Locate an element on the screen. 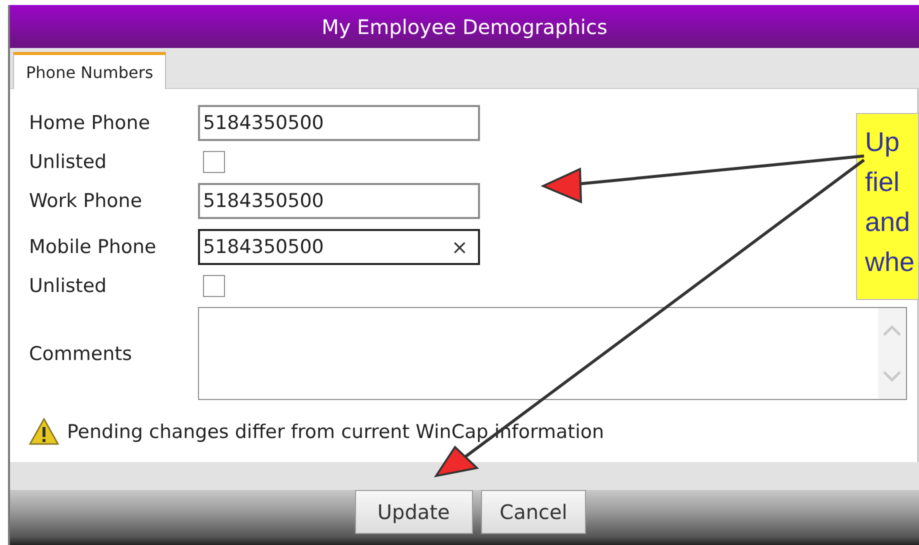 Image resolution: width=919 pixels, height=545 pixels. callout-text: whe is located at coordinates (890, 262).